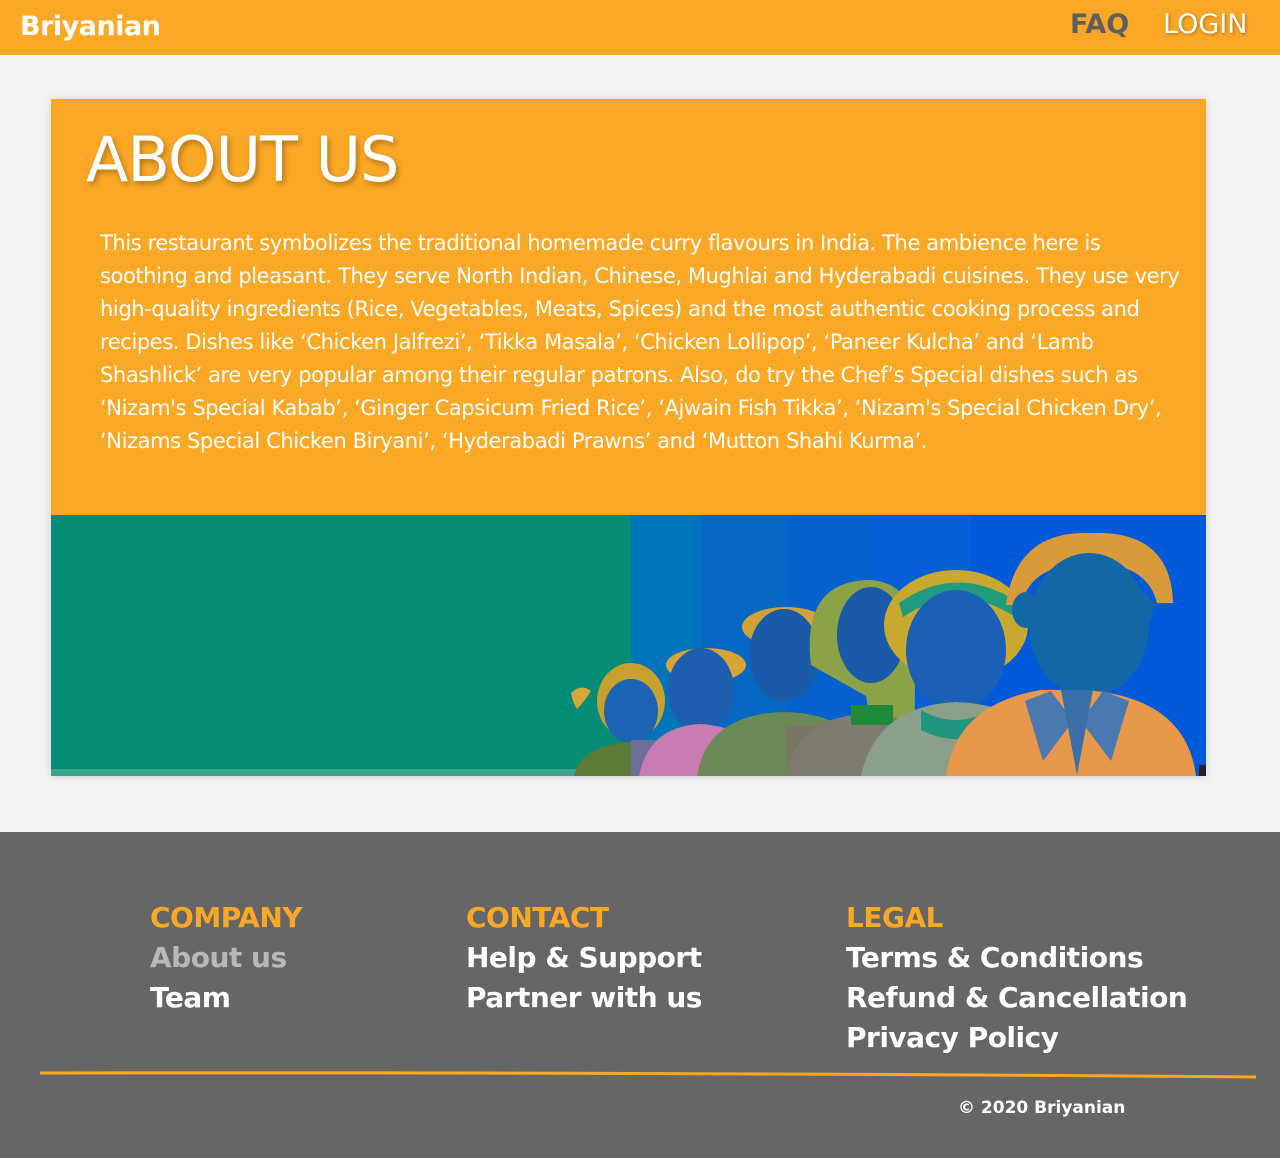  Describe the element at coordinates (640, 27) in the screenshot. I see `top-navbar: Briyanian FAQ LOGIN` at that location.